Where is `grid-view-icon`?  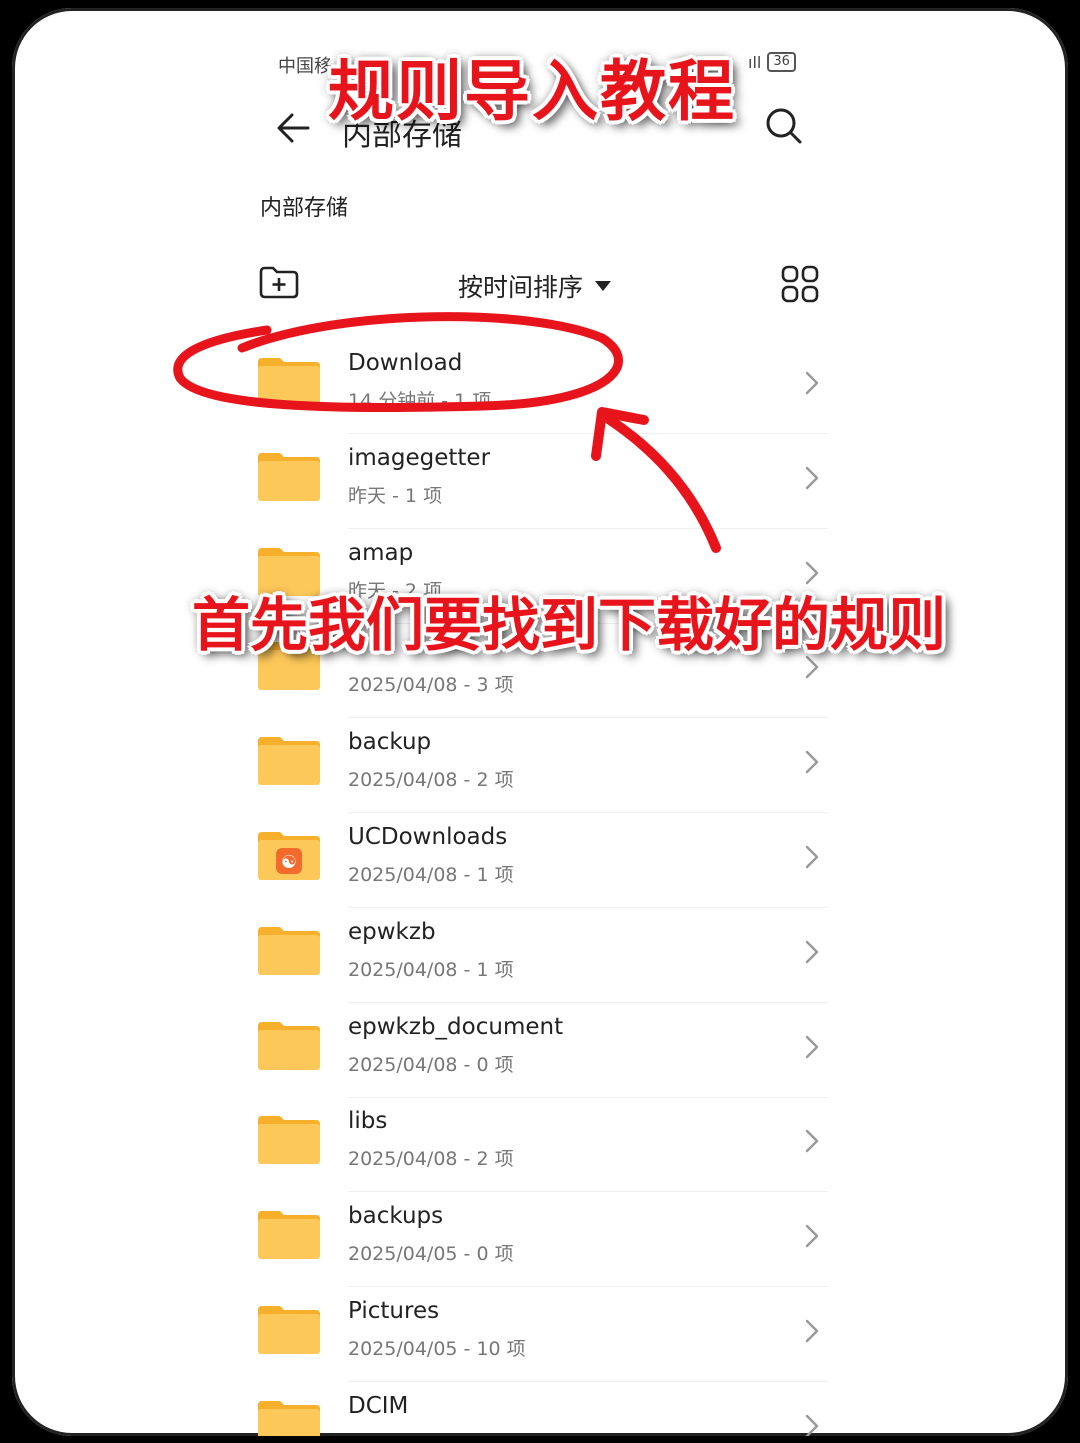
grid-view-icon is located at coordinates (800, 284).